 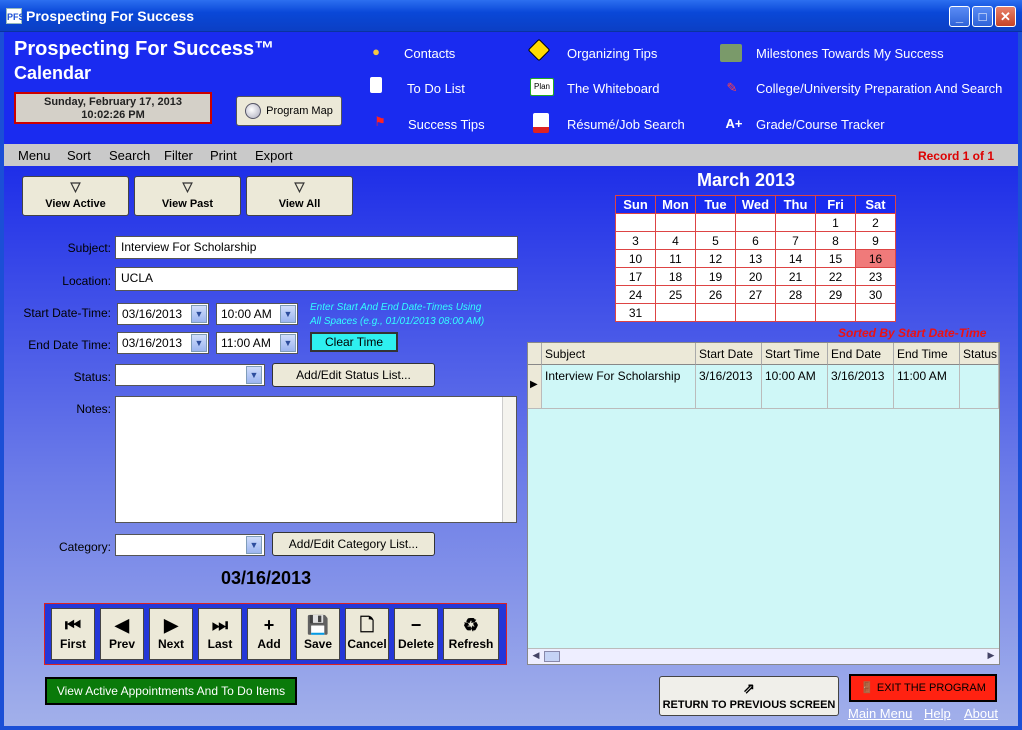 What do you see at coordinates (429, 53) in the screenshot?
I see `contacts-link: Contacts` at bounding box center [429, 53].